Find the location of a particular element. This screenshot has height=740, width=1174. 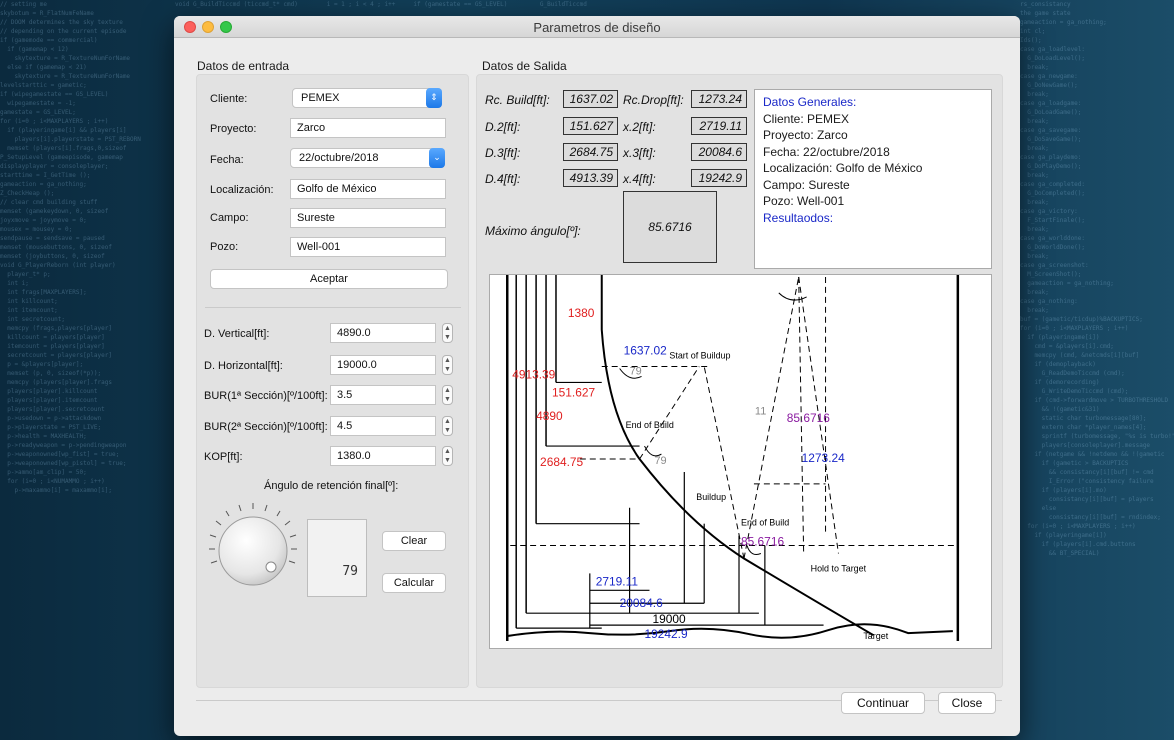

window-title: Parametros de diseño is located at coordinates (597, 27).